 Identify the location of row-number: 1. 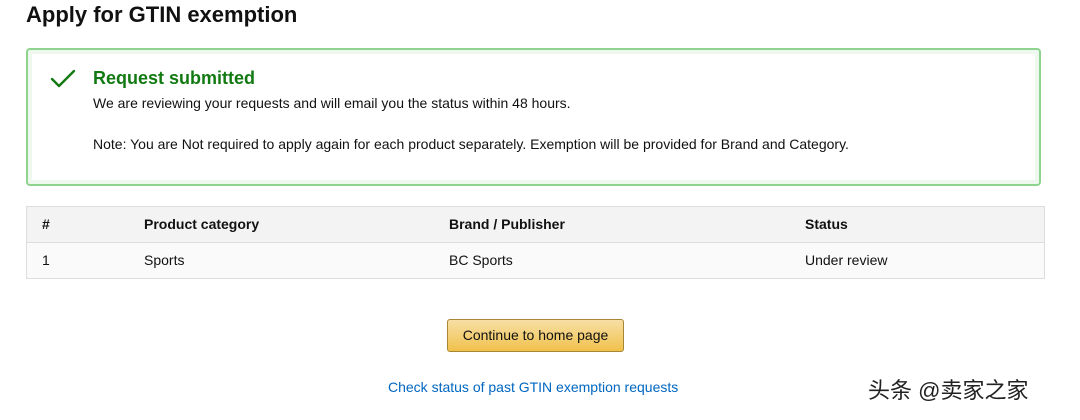
(46, 260).